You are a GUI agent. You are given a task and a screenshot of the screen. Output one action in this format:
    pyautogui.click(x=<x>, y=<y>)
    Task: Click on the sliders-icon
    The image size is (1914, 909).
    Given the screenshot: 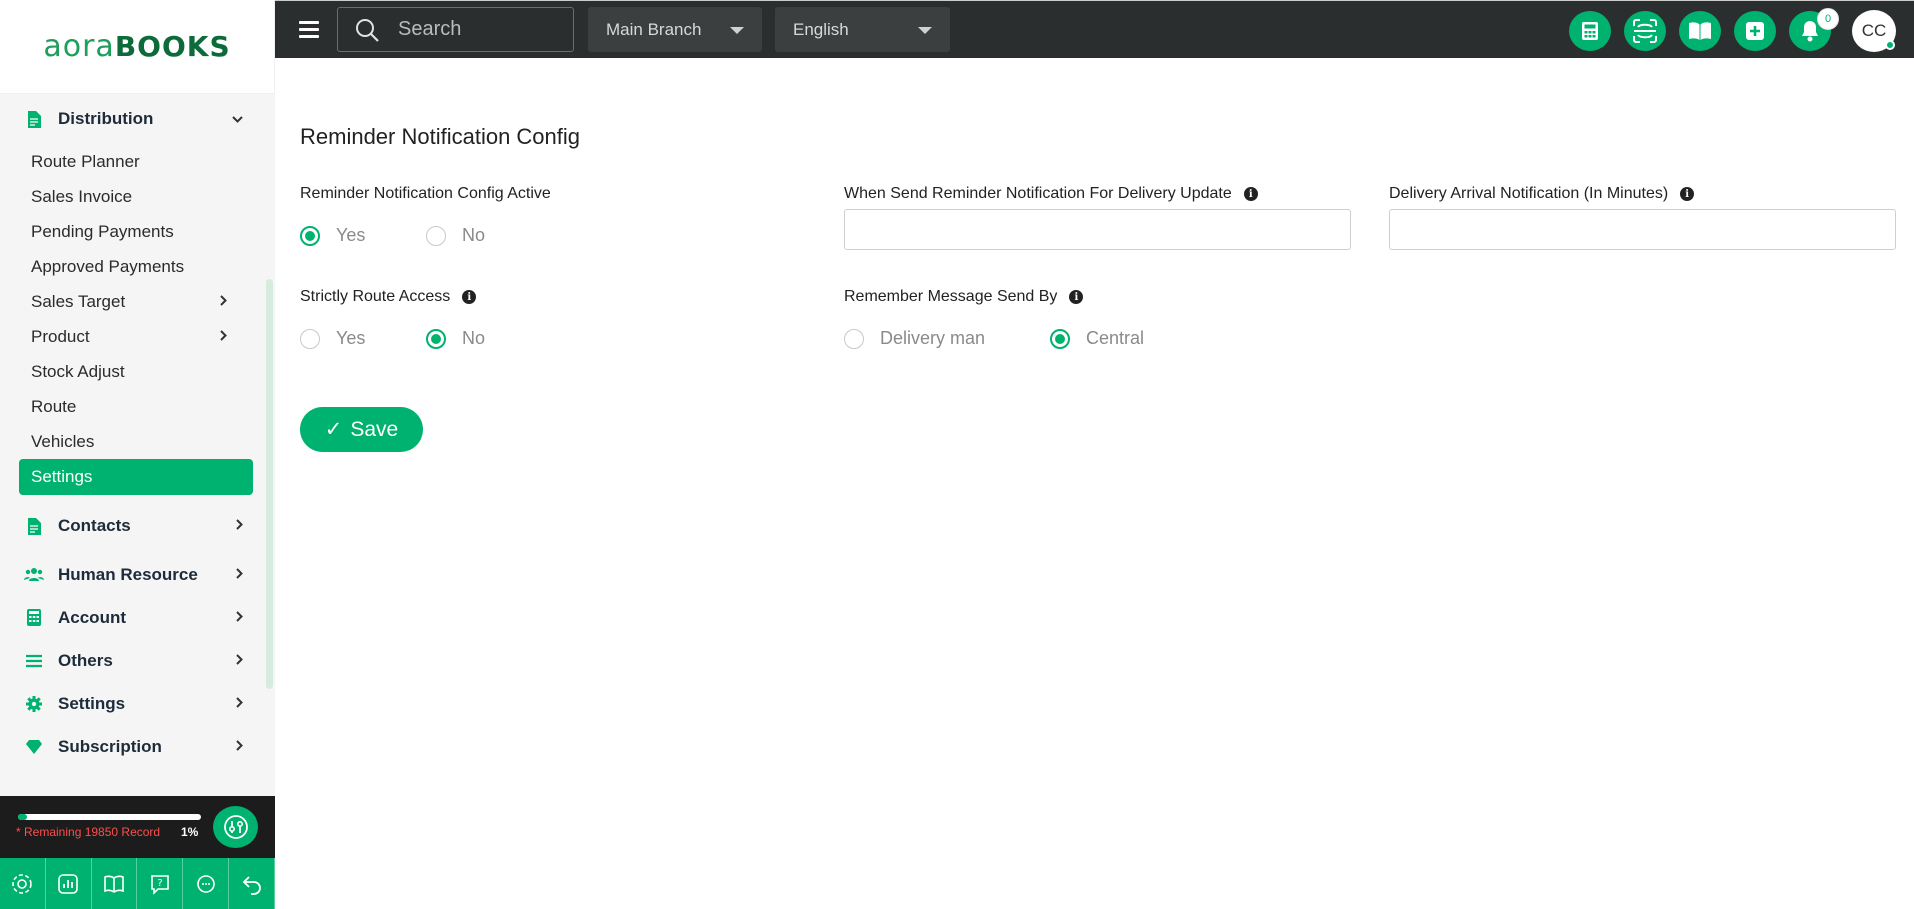 What is the action you would take?
    pyautogui.click(x=235, y=827)
    